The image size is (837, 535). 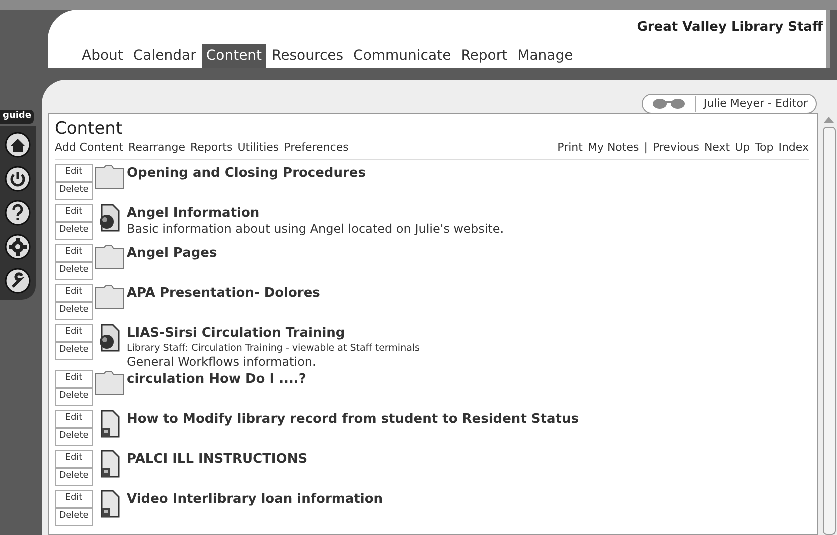 I want to click on nav-link: Top, so click(x=764, y=148).